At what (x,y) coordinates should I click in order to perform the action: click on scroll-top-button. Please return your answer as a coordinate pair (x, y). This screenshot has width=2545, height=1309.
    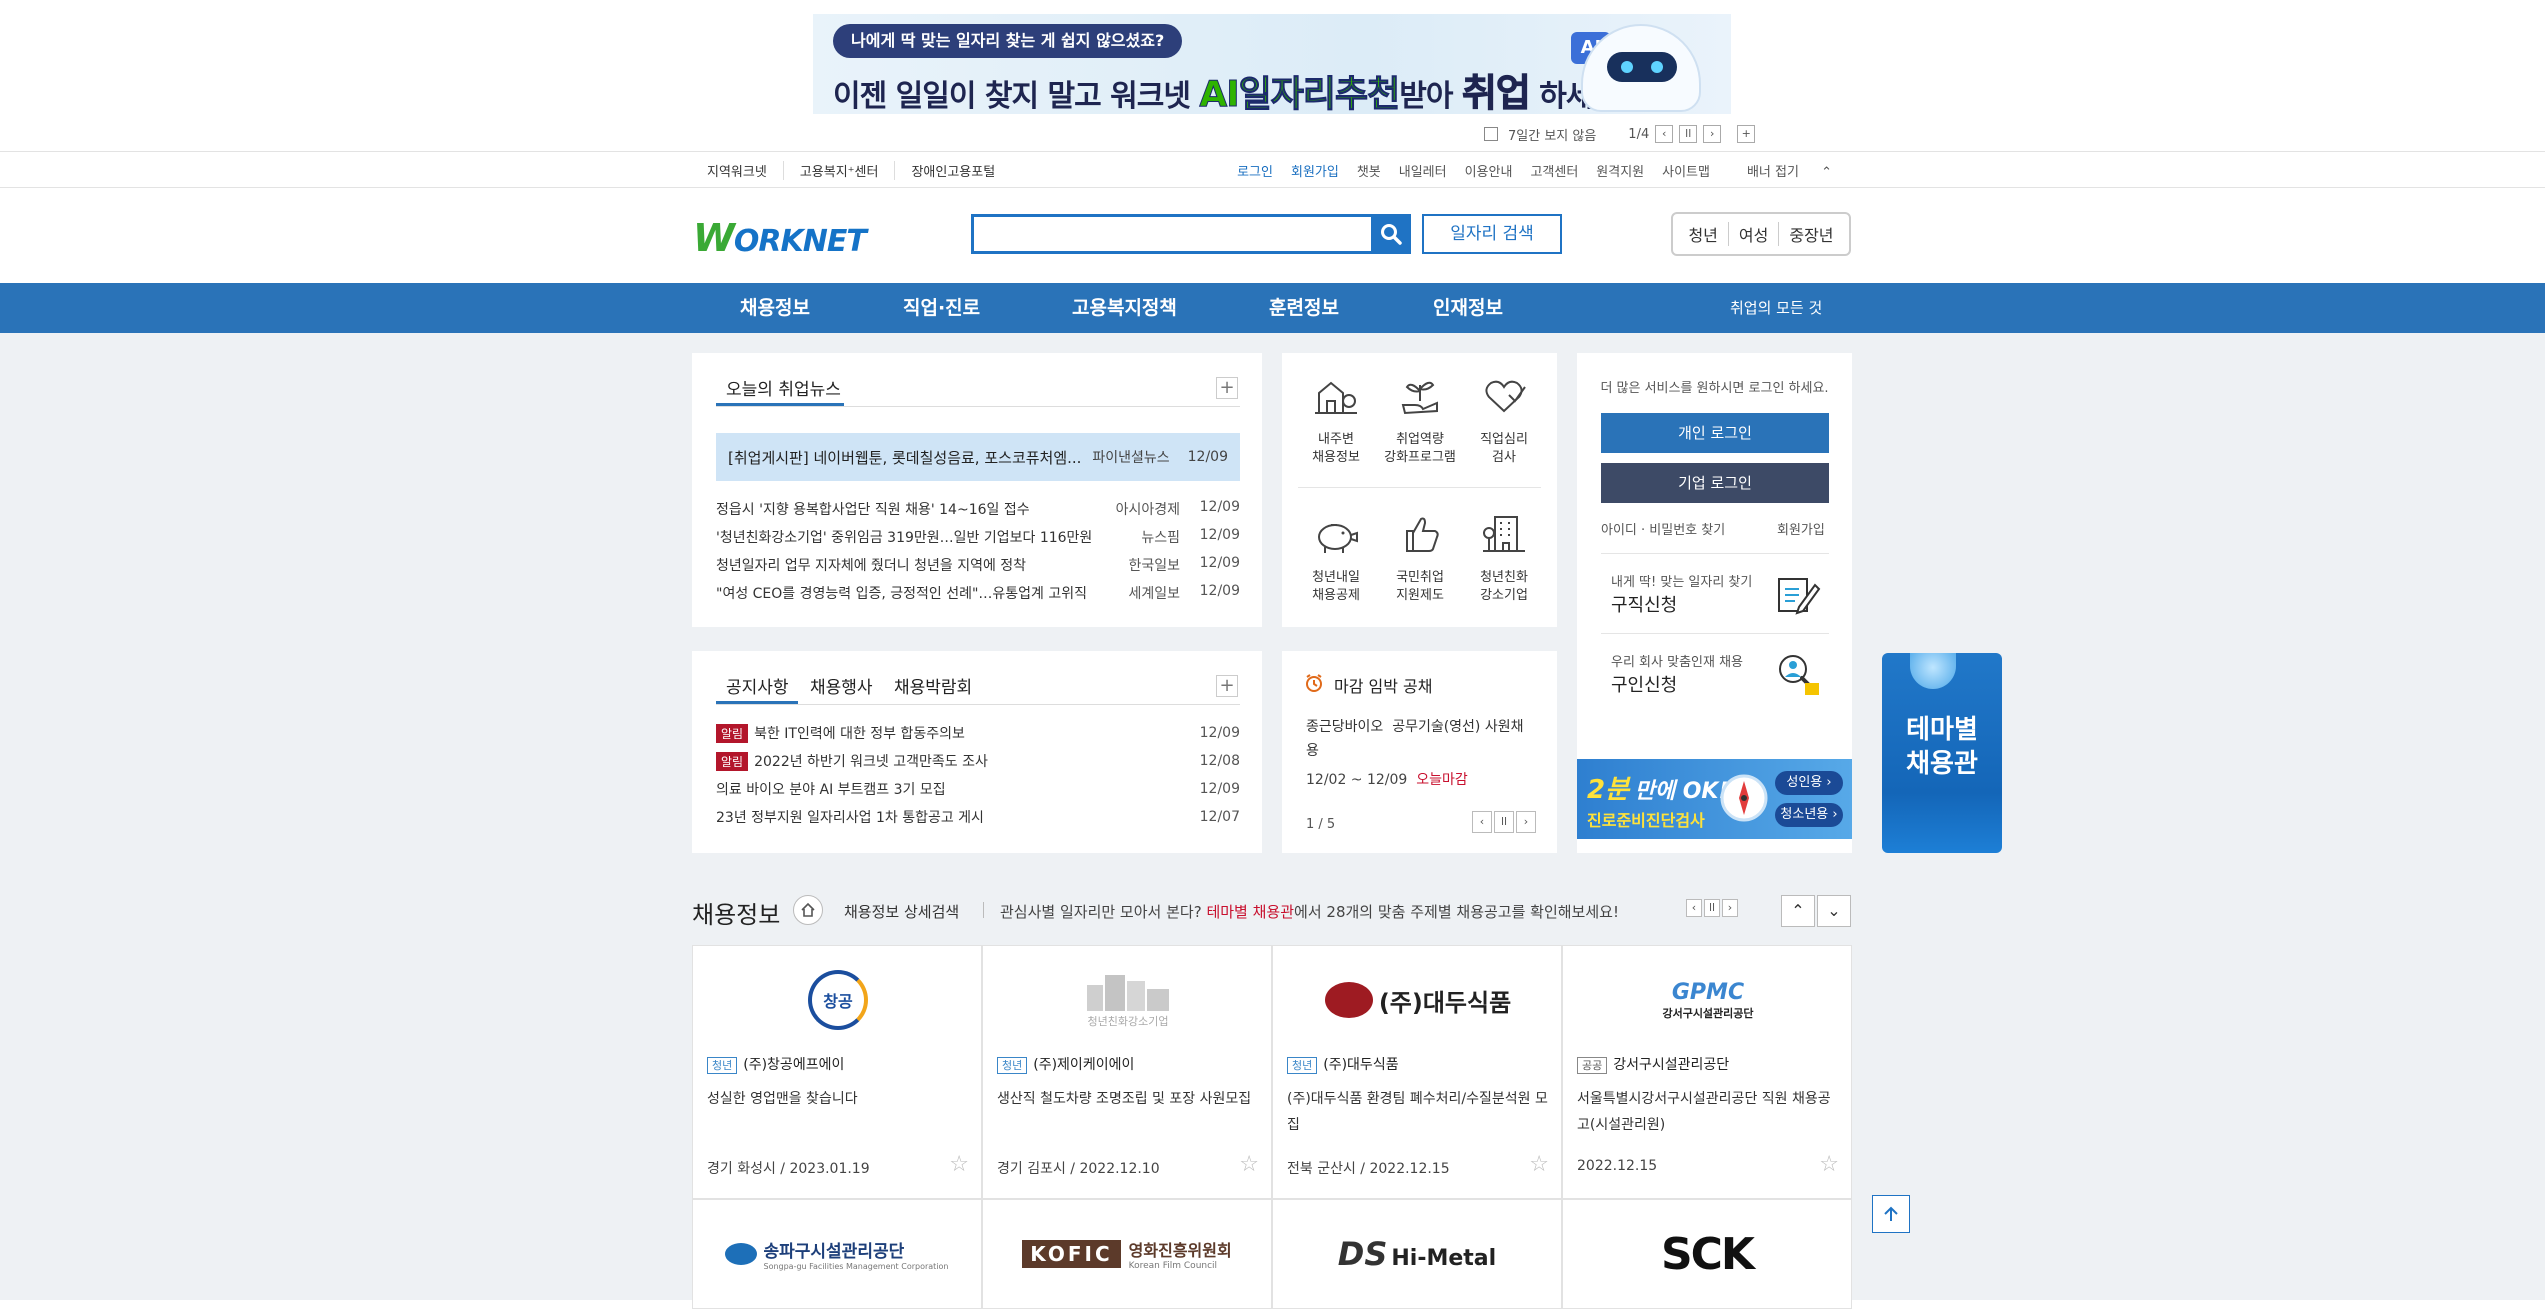
    Looking at the image, I should click on (1891, 1214).